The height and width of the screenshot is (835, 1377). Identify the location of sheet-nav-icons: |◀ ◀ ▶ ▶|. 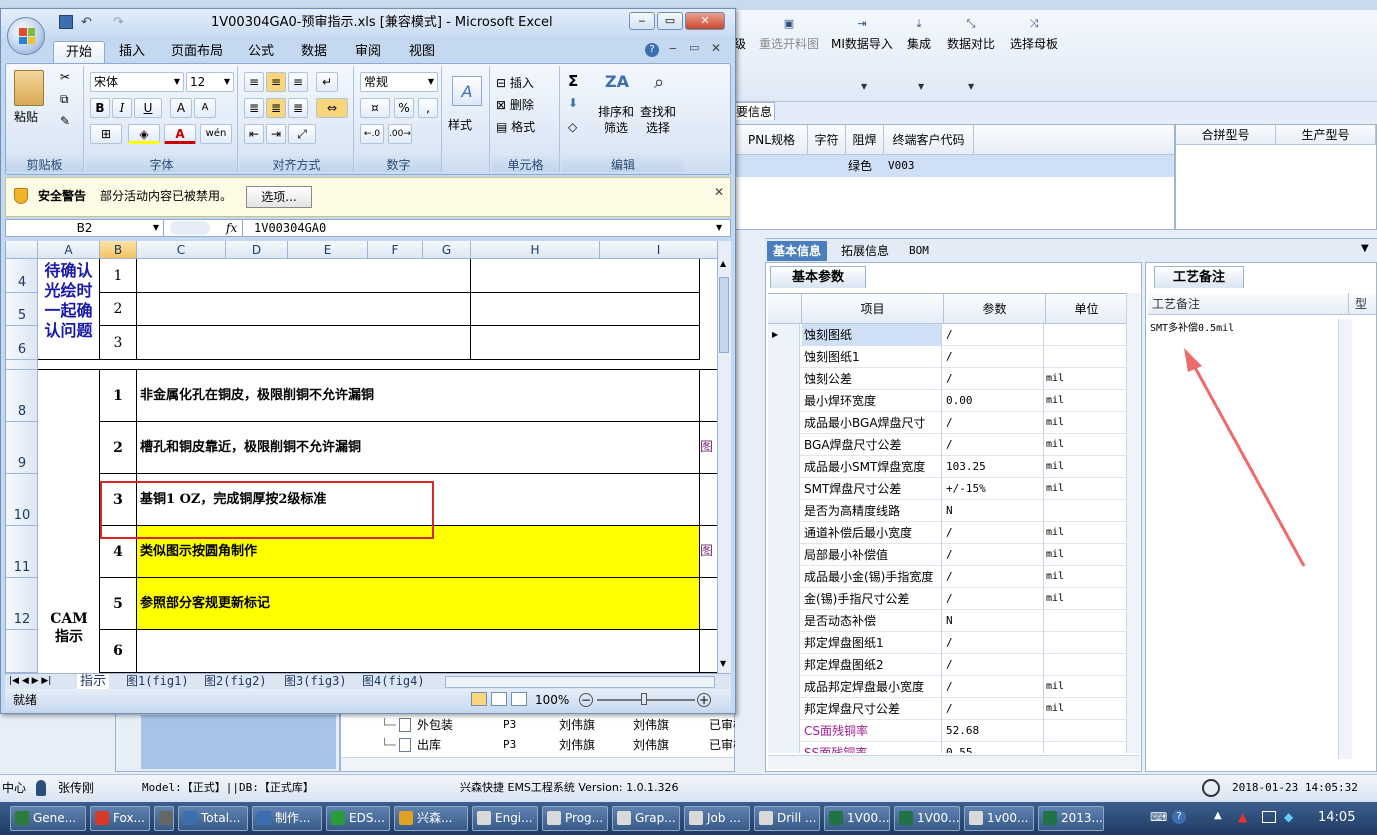
(30, 681).